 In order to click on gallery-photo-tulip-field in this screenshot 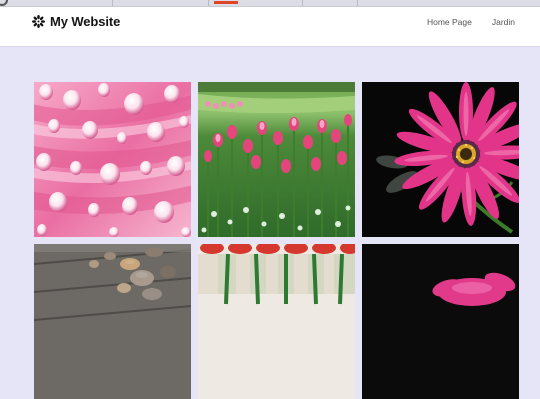, I will do `click(276, 159)`.